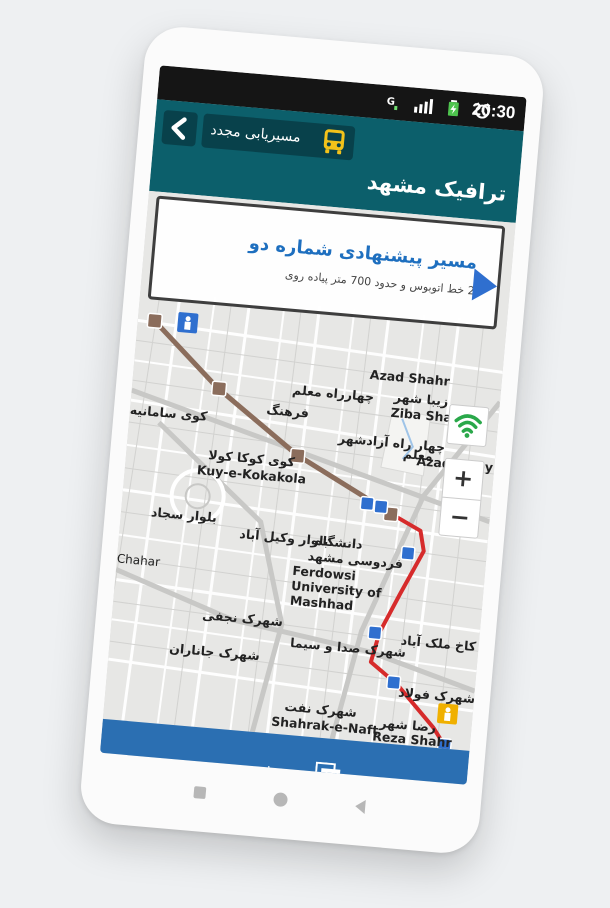 This screenshot has height=908, width=610. What do you see at coordinates (188, 323) in the screenshot?
I see `start-pin` at bounding box center [188, 323].